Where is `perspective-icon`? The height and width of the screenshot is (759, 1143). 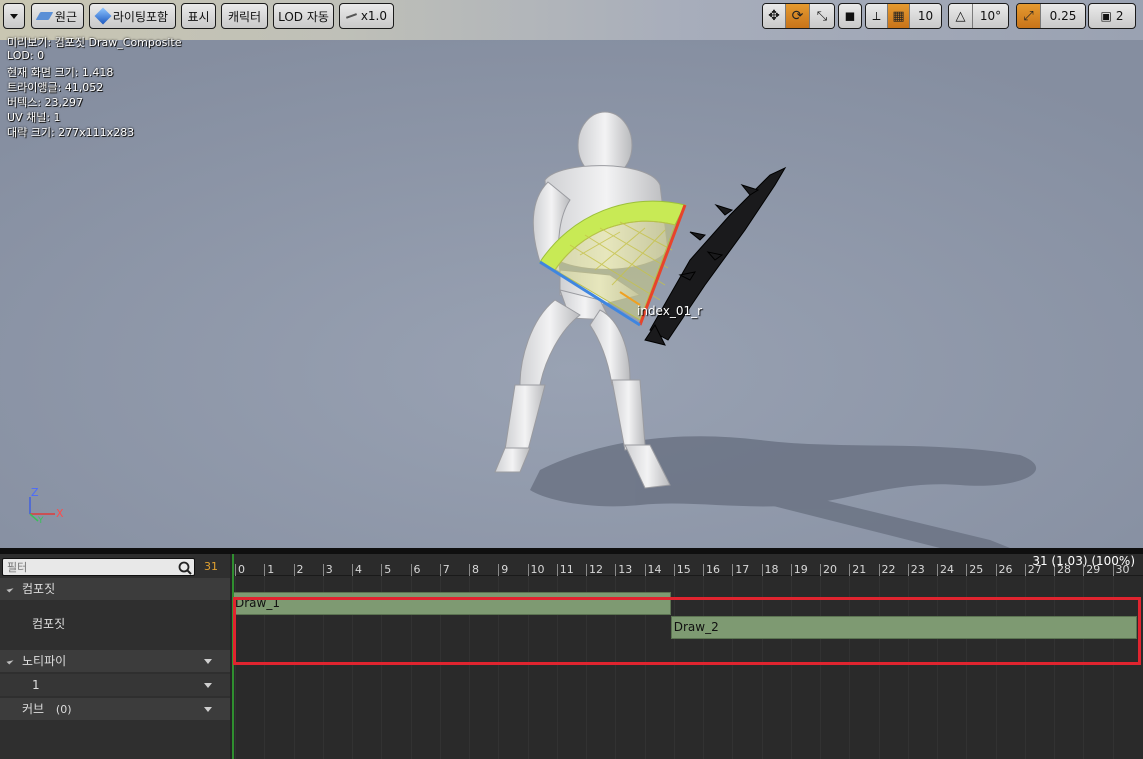
perspective-icon is located at coordinates (44, 16).